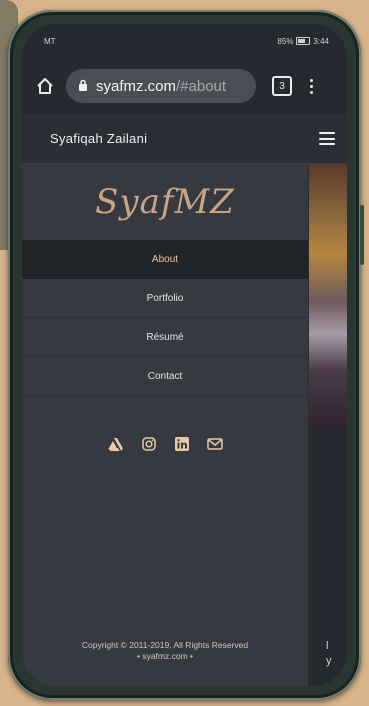 The image size is (369, 706). What do you see at coordinates (321, 41) in the screenshot?
I see `status-time: 3:44` at bounding box center [321, 41].